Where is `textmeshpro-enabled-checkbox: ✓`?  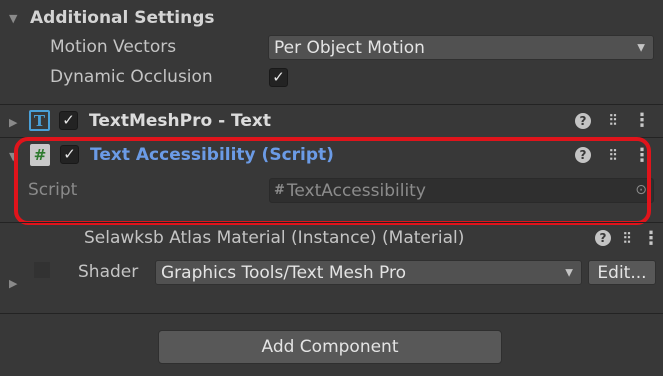 textmeshpro-enabled-checkbox: ✓ is located at coordinates (68, 120).